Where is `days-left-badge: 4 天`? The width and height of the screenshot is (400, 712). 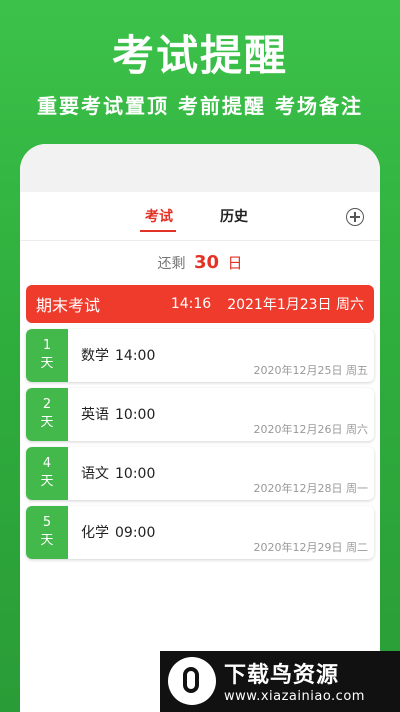 days-left-badge: 4 天 is located at coordinates (47, 473).